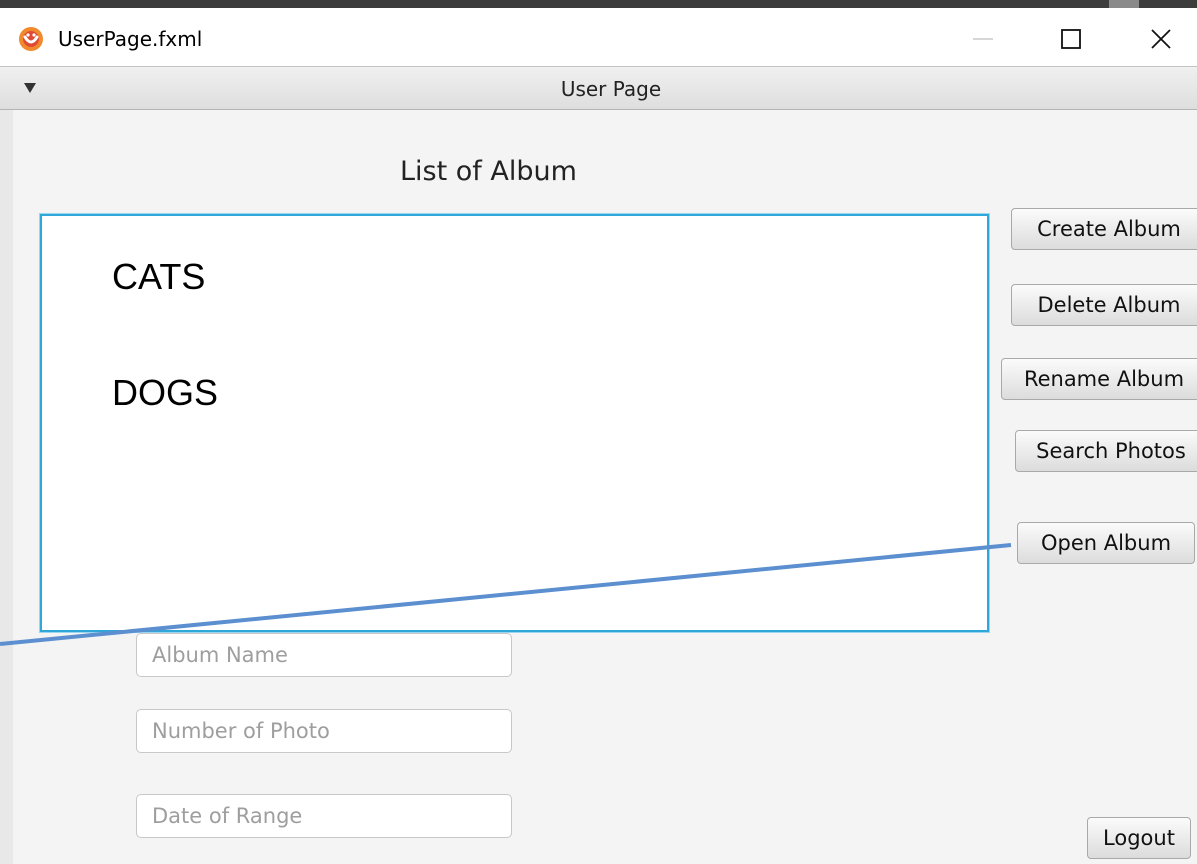 This screenshot has height=864, width=1197. I want to click on window-title: UserPage.fxml, so click(130, 39).